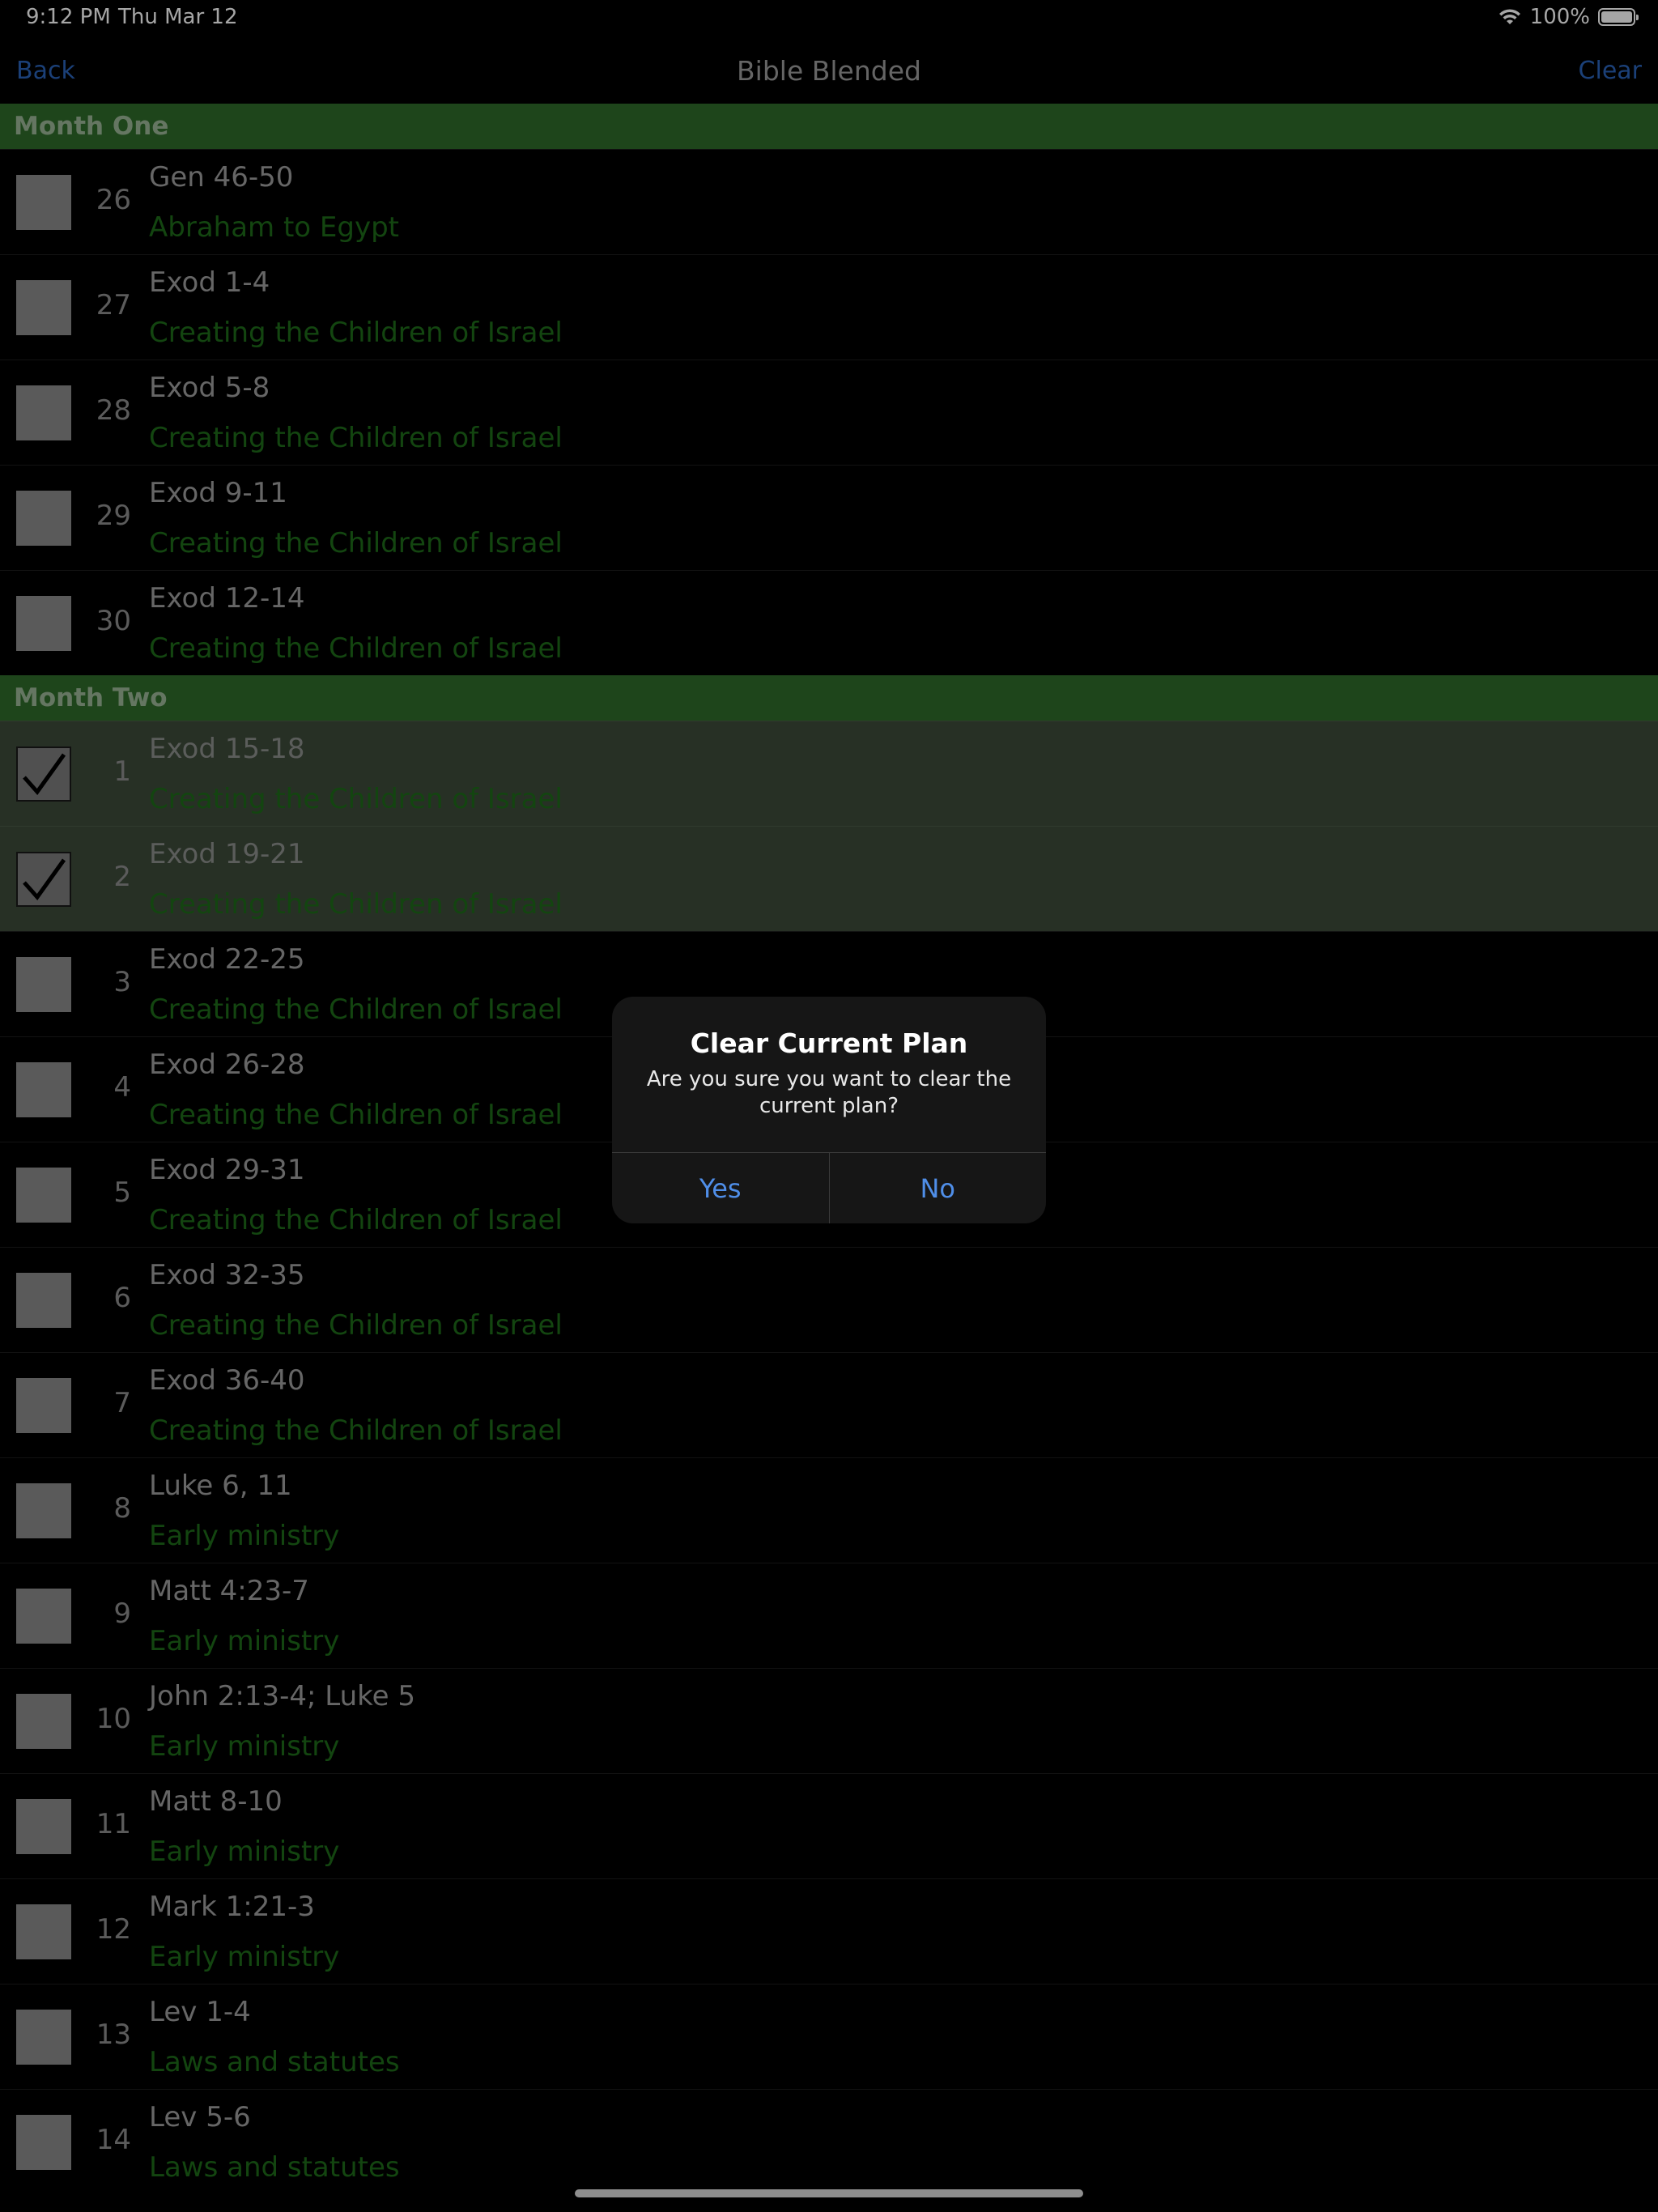 The image size is (1658, 2212). I want to click on alert-buttons: Yes No, so click(829, 1188).